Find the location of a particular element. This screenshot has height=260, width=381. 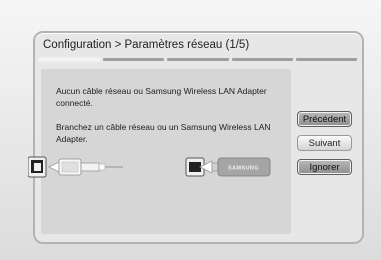

connection-illustration: SAMSUNG is located at coordinates (149, 167).